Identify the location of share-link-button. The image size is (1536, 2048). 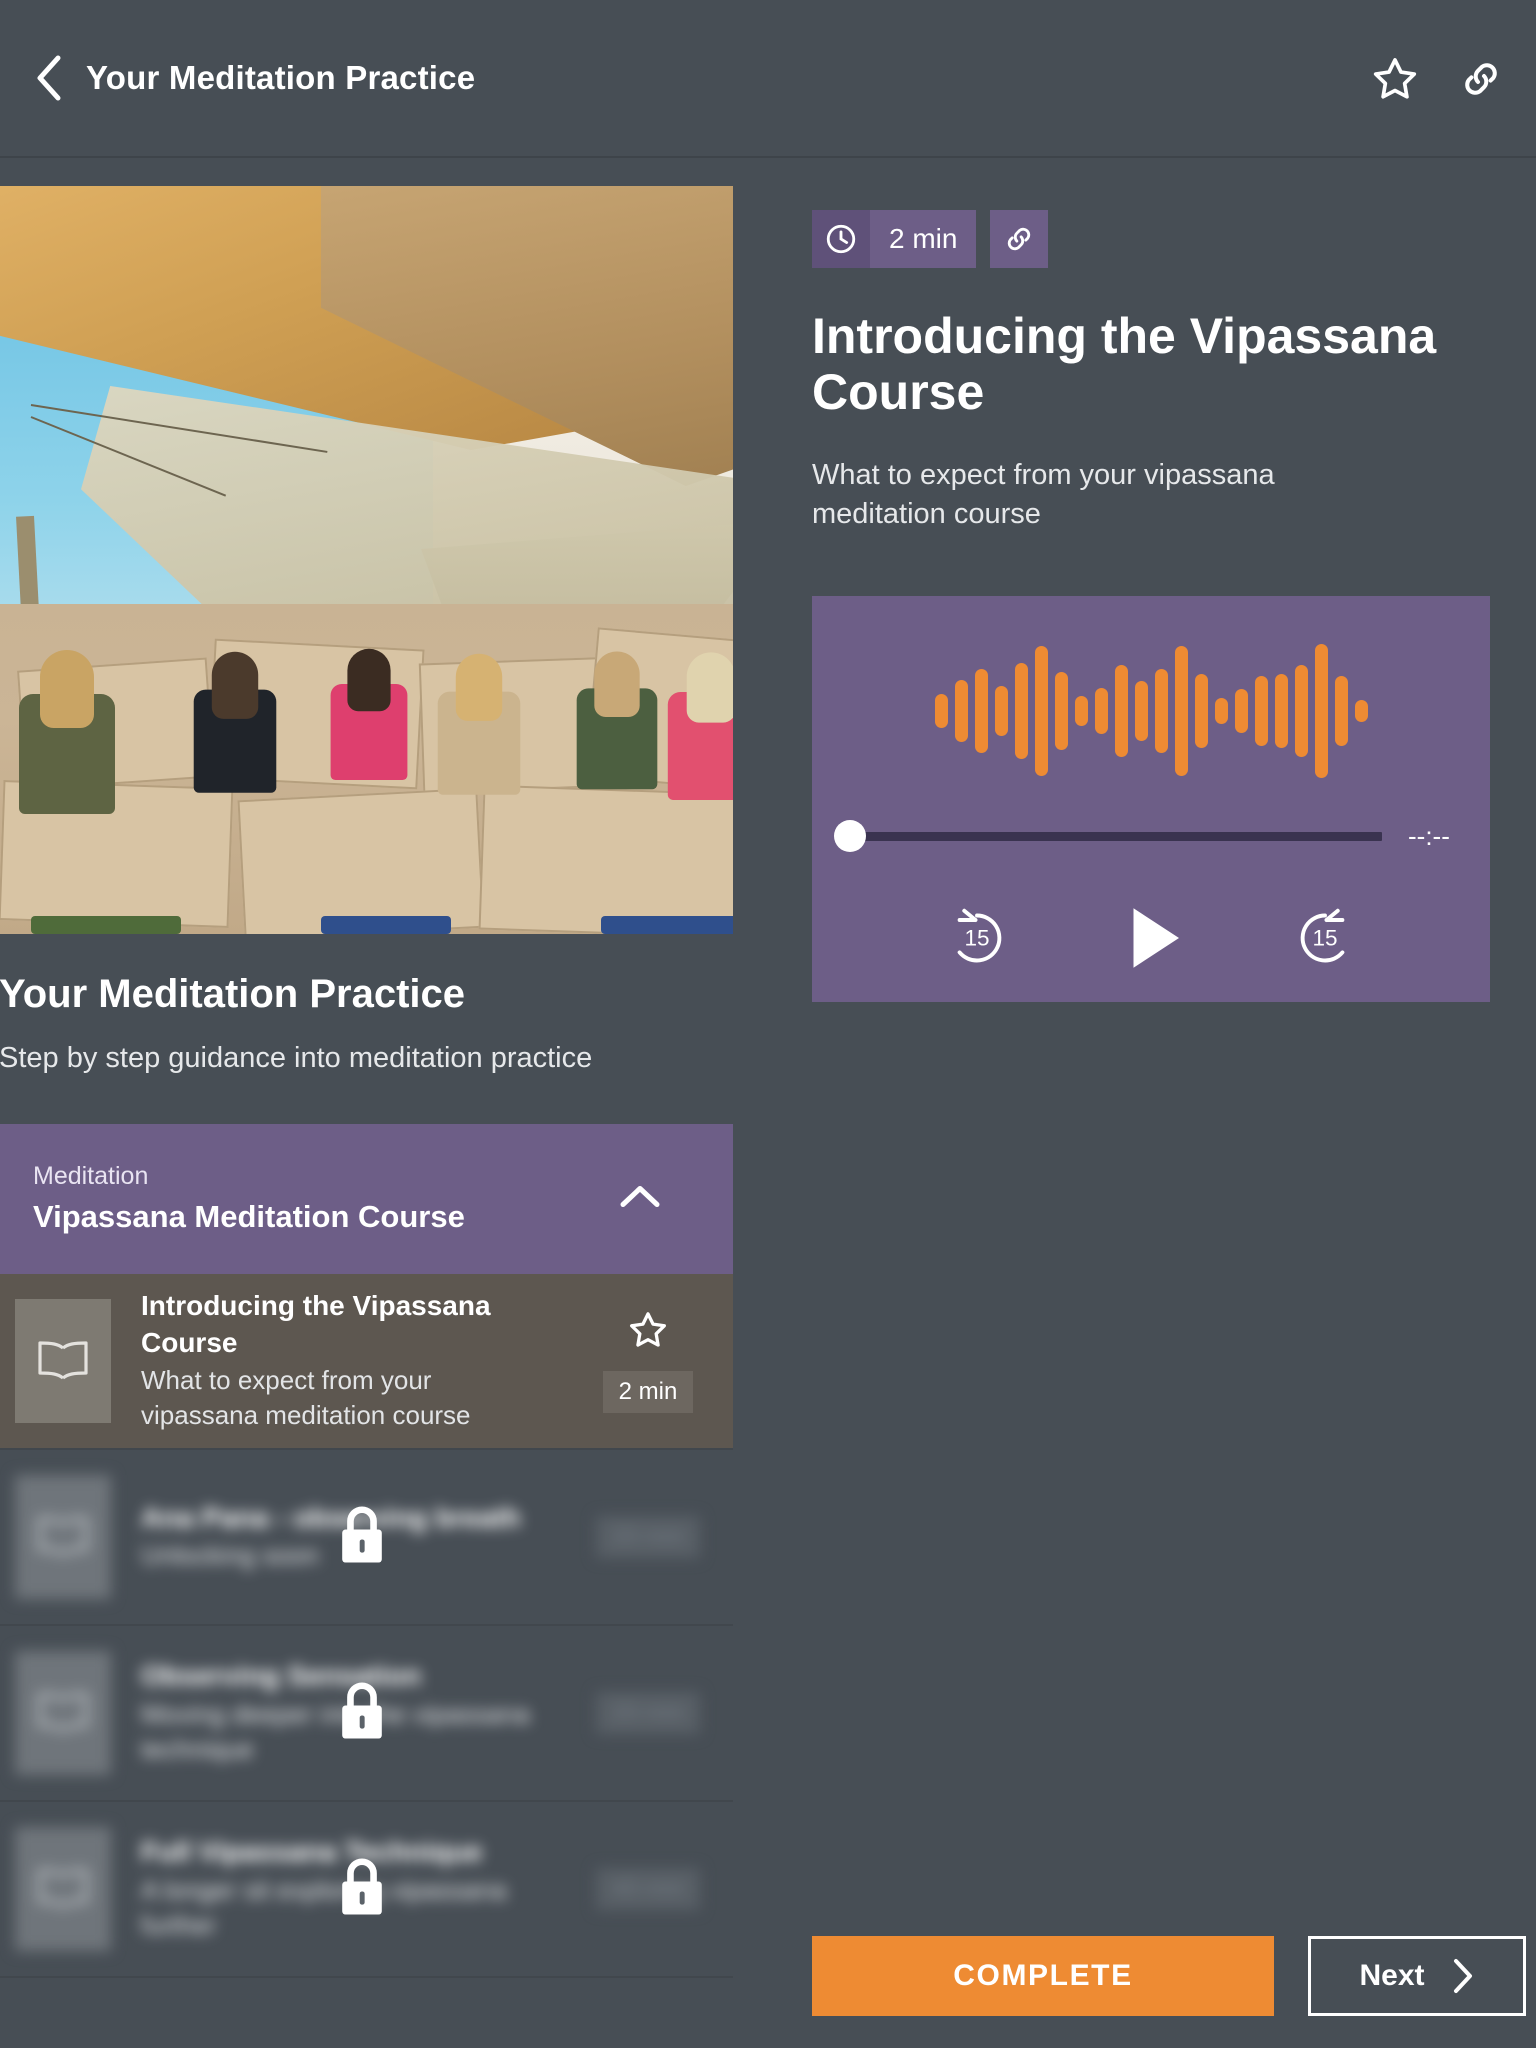
(1481, 79).